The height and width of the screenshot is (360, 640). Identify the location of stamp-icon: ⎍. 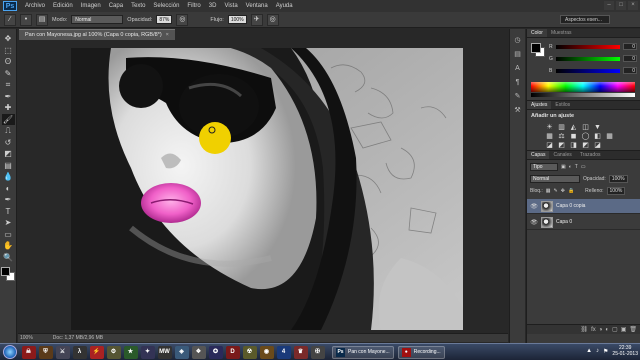
(8, 130).